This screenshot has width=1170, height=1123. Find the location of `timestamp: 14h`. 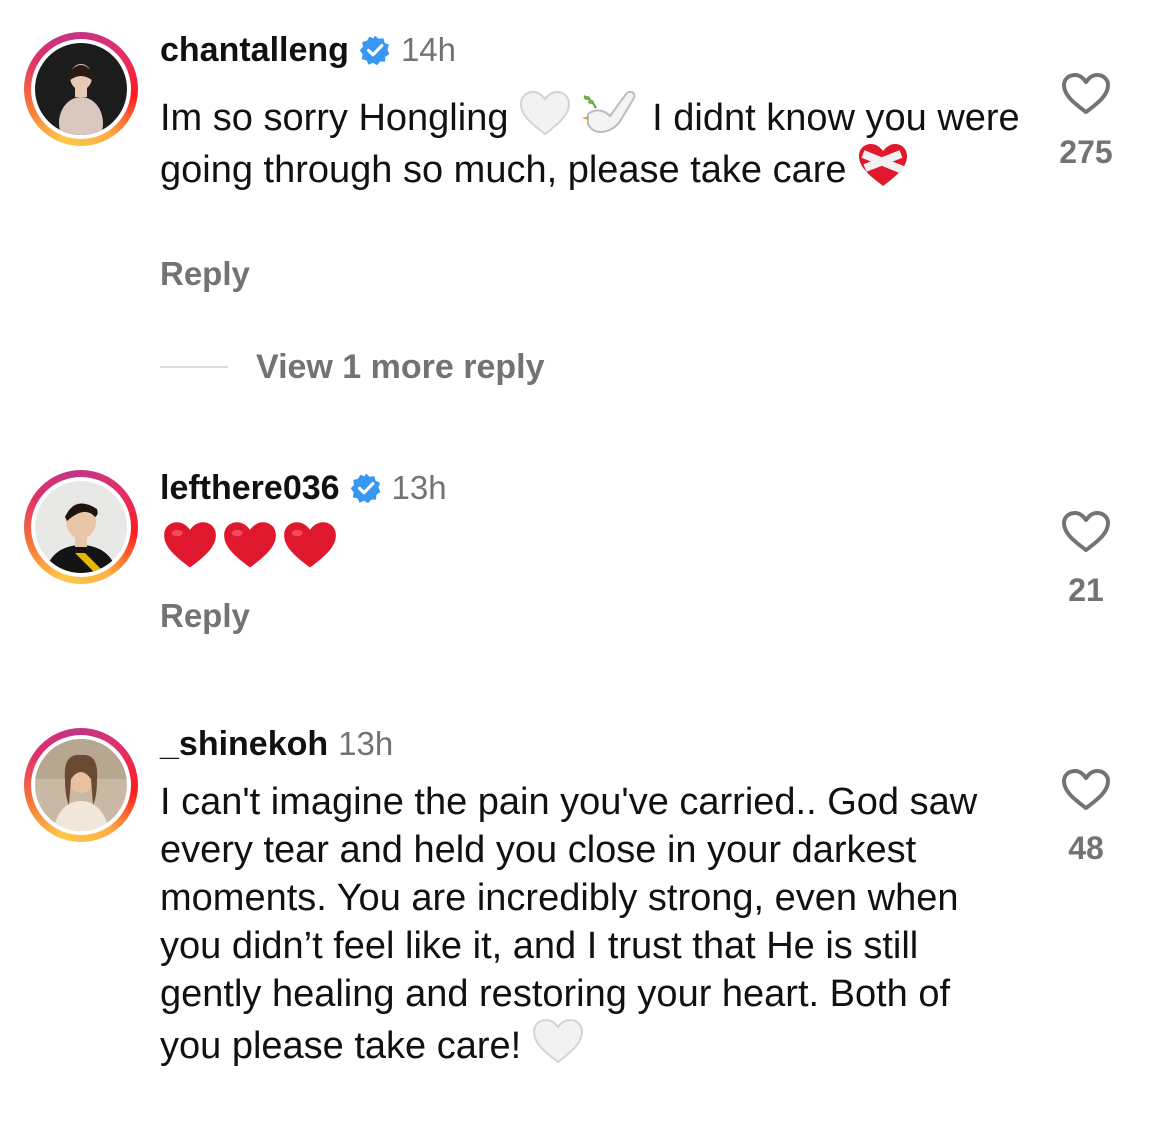

timestamp: 14h is located at coordinates (428, 49).